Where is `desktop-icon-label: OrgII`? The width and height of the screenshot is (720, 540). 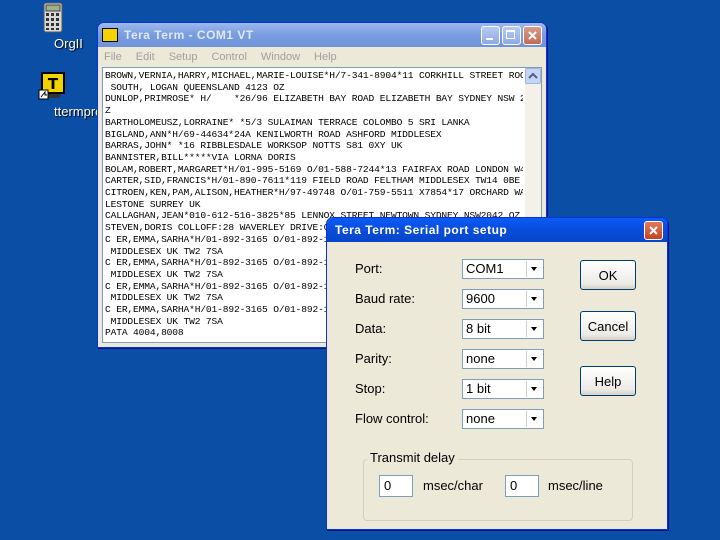
desktop-icon-label: OrgII is located at coordinates (68, 43).